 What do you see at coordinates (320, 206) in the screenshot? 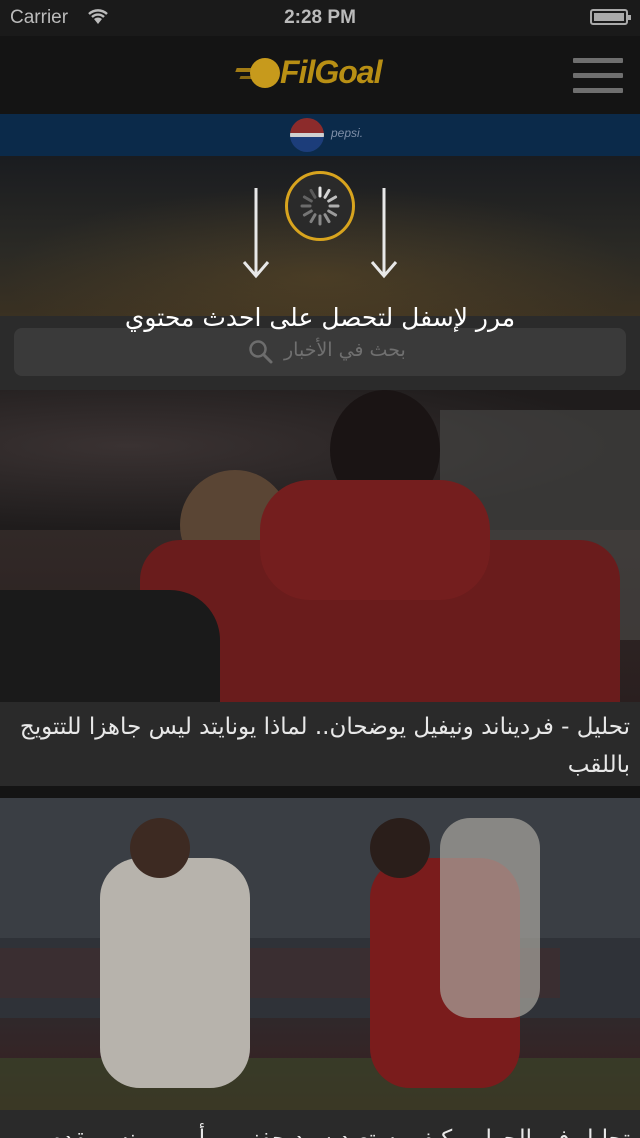
I see `loading-spinner-icon` at bounding box center [320, 206].